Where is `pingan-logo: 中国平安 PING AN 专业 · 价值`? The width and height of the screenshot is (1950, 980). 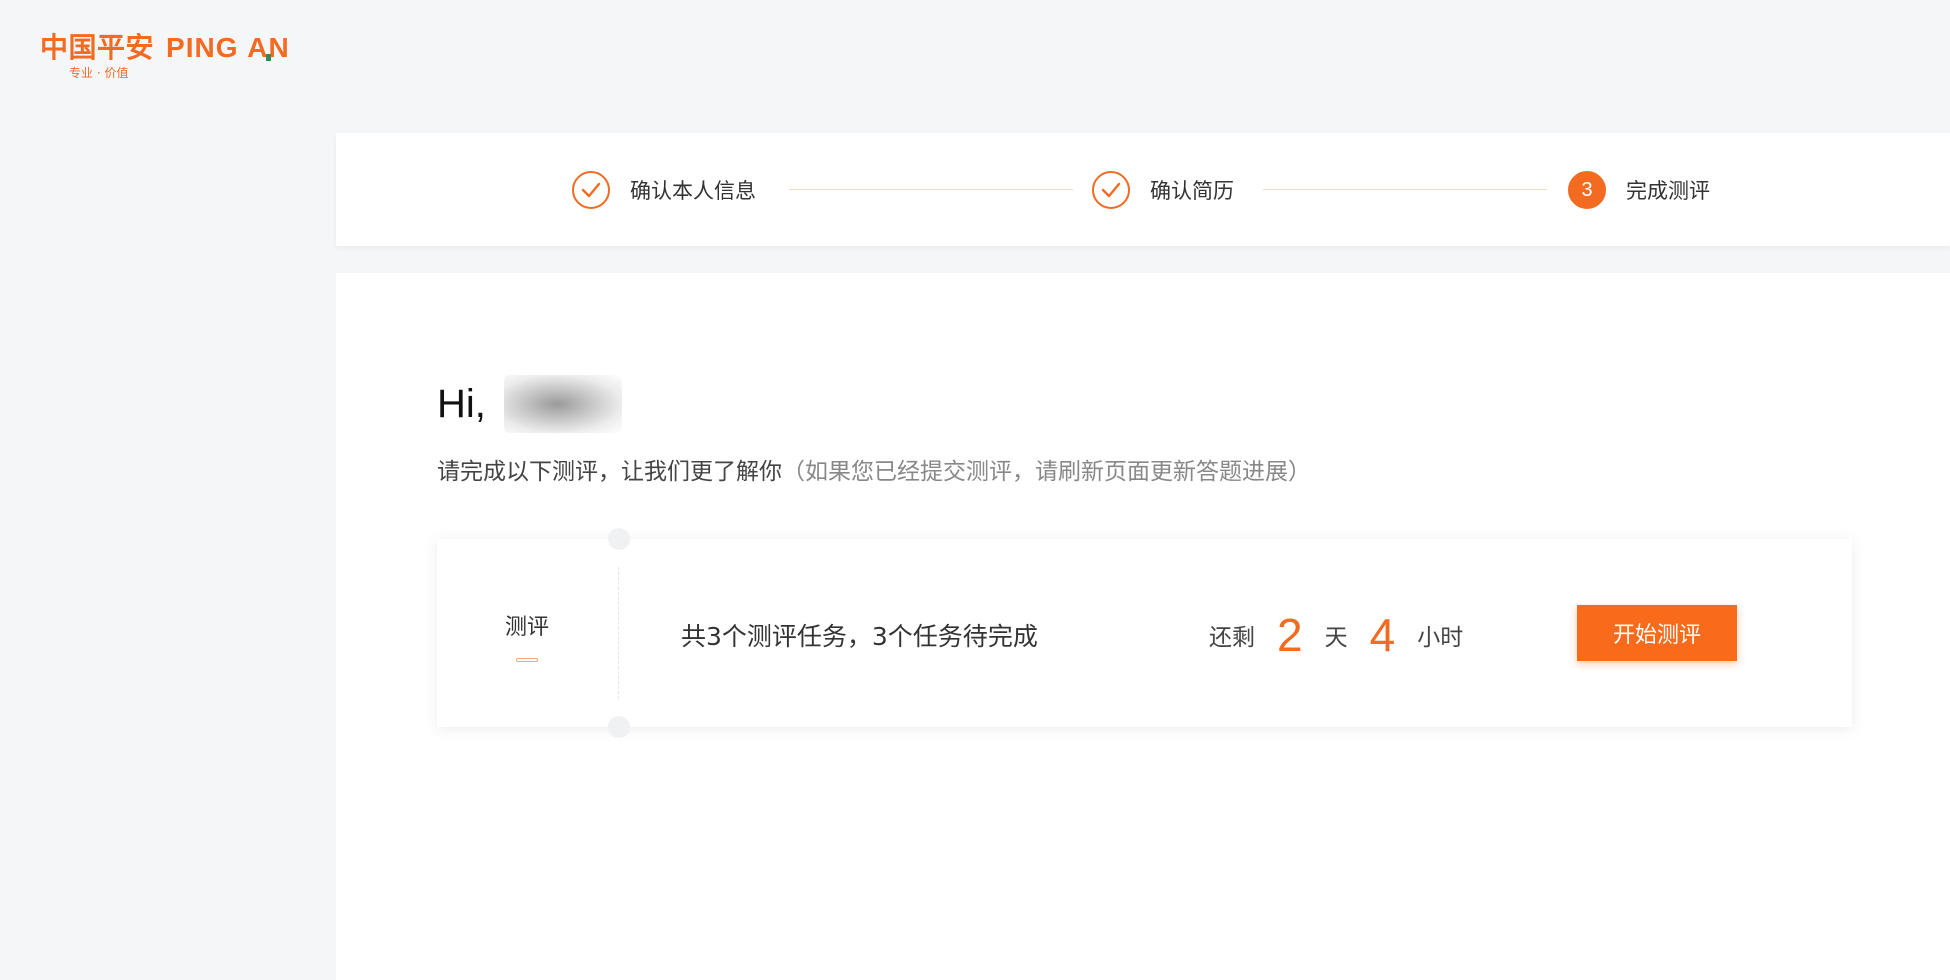
pingan-logo: 中国平安 PING AN 专业 · 价值 is located at coordinates (190, 56).